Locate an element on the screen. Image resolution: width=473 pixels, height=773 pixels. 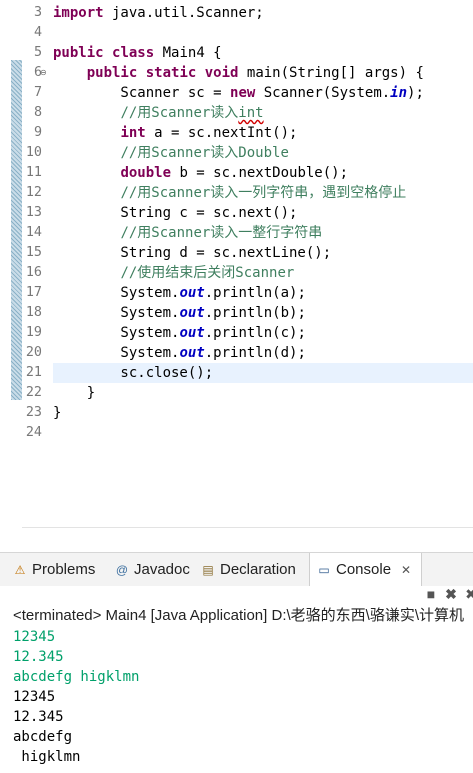
code-token: void is located at coordinates (221, 73).